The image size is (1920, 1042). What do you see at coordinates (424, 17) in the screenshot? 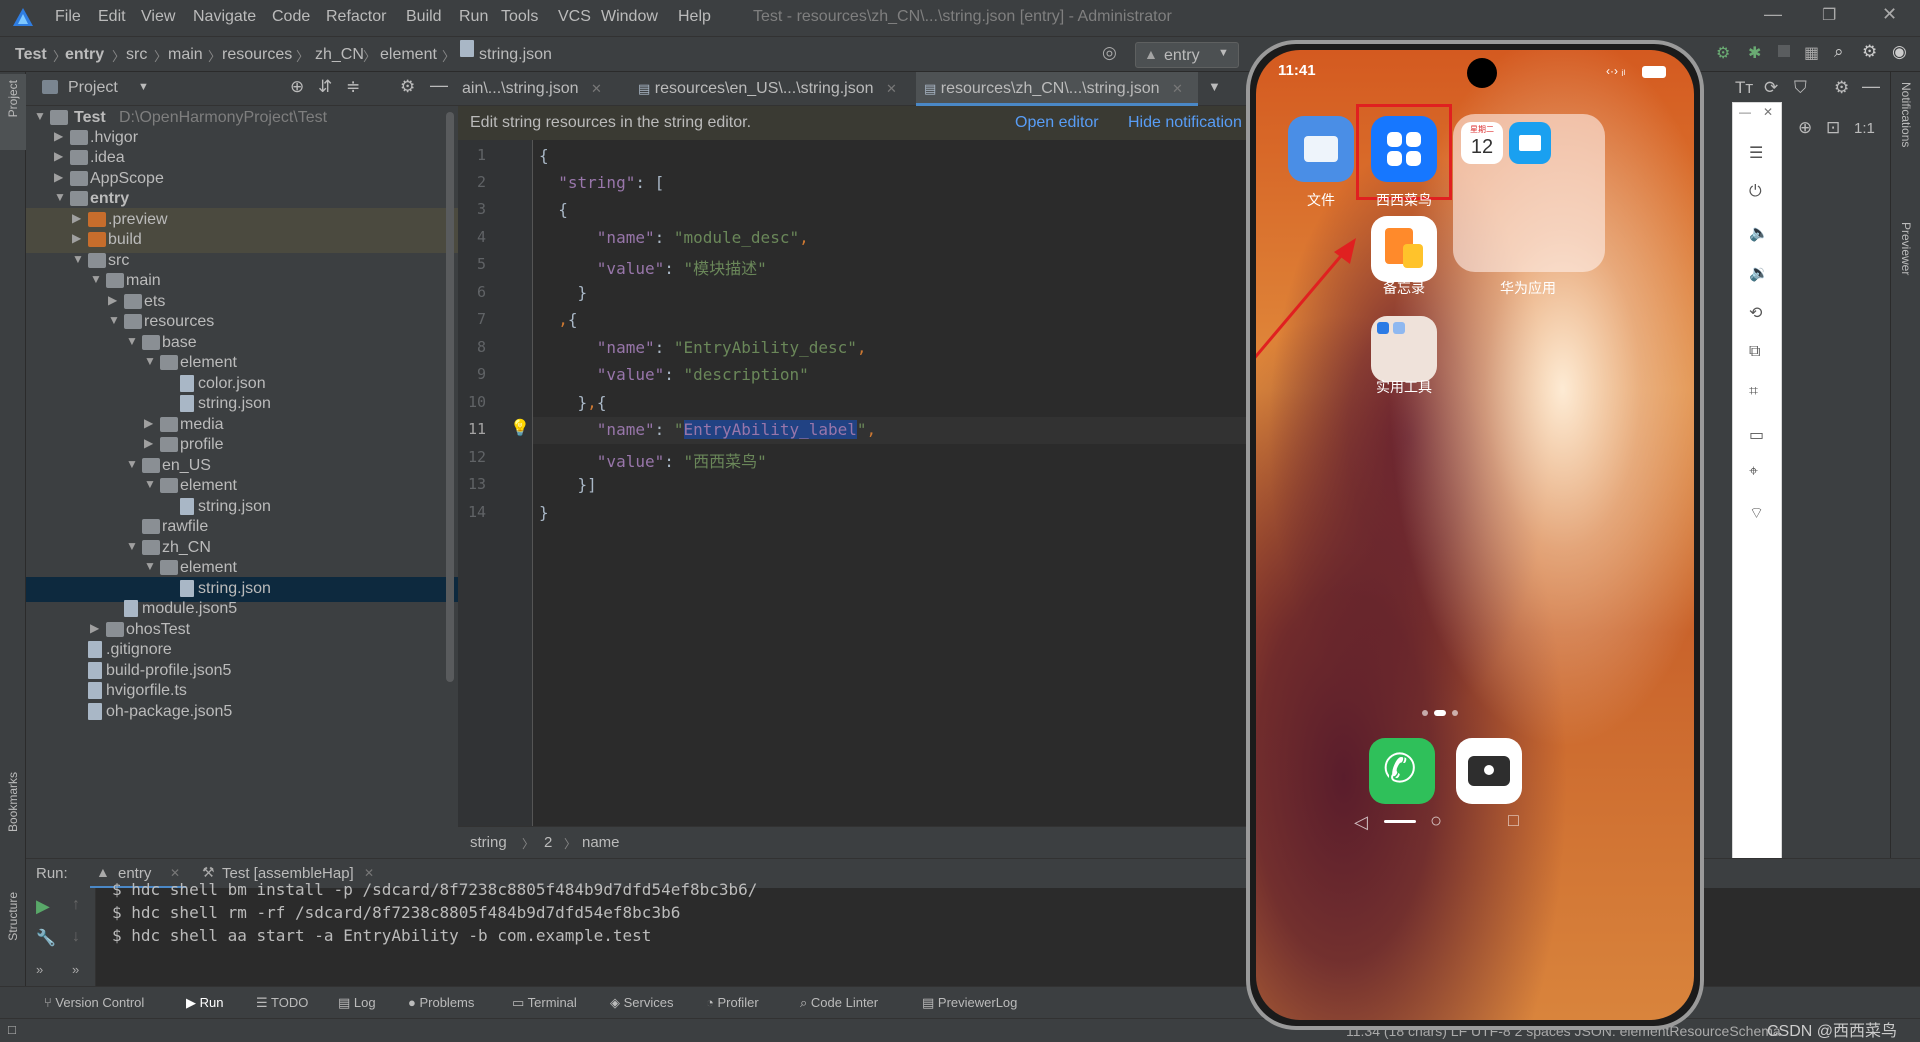
I see `menu-build: Build` at bounding box center [424, 17].